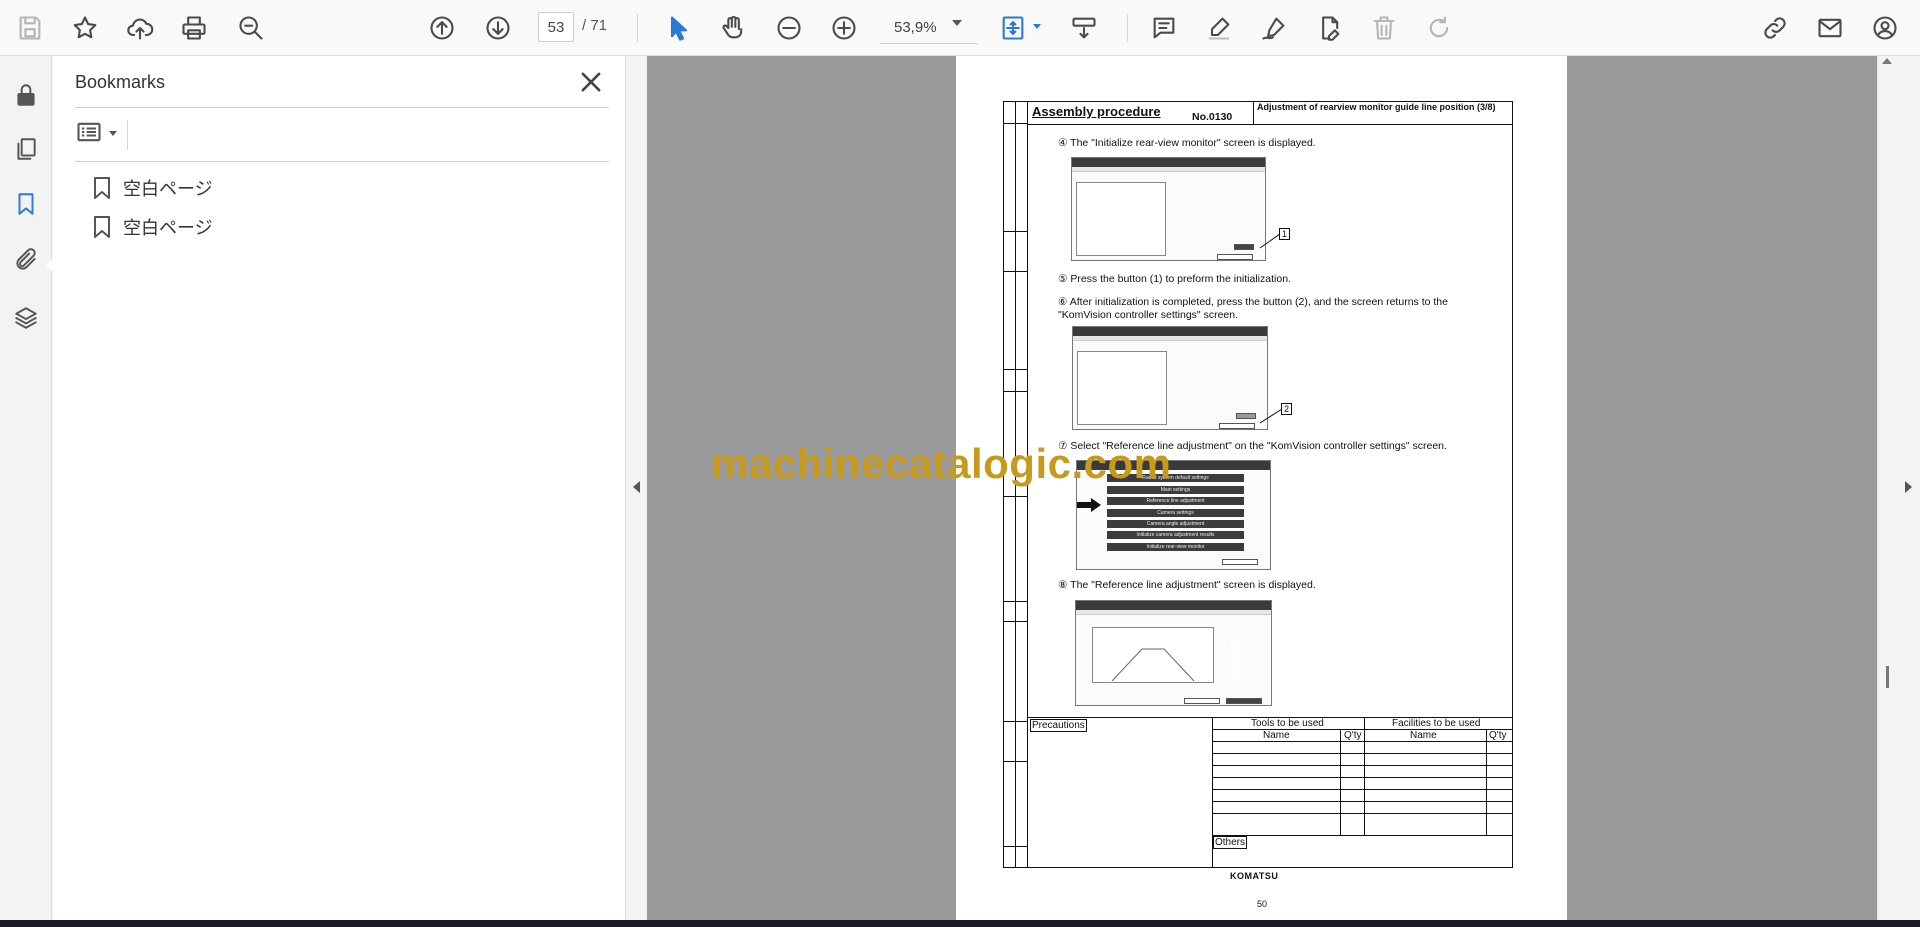  I want to click on screenshot-titlebar, so click(1168, 162).